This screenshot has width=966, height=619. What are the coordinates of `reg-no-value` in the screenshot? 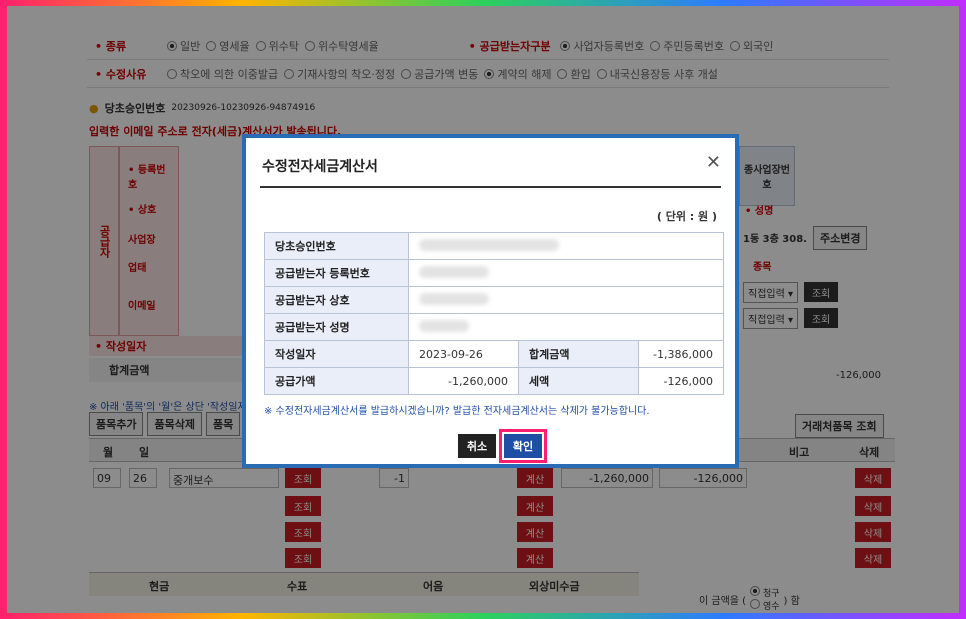 It's located at (566, 273).